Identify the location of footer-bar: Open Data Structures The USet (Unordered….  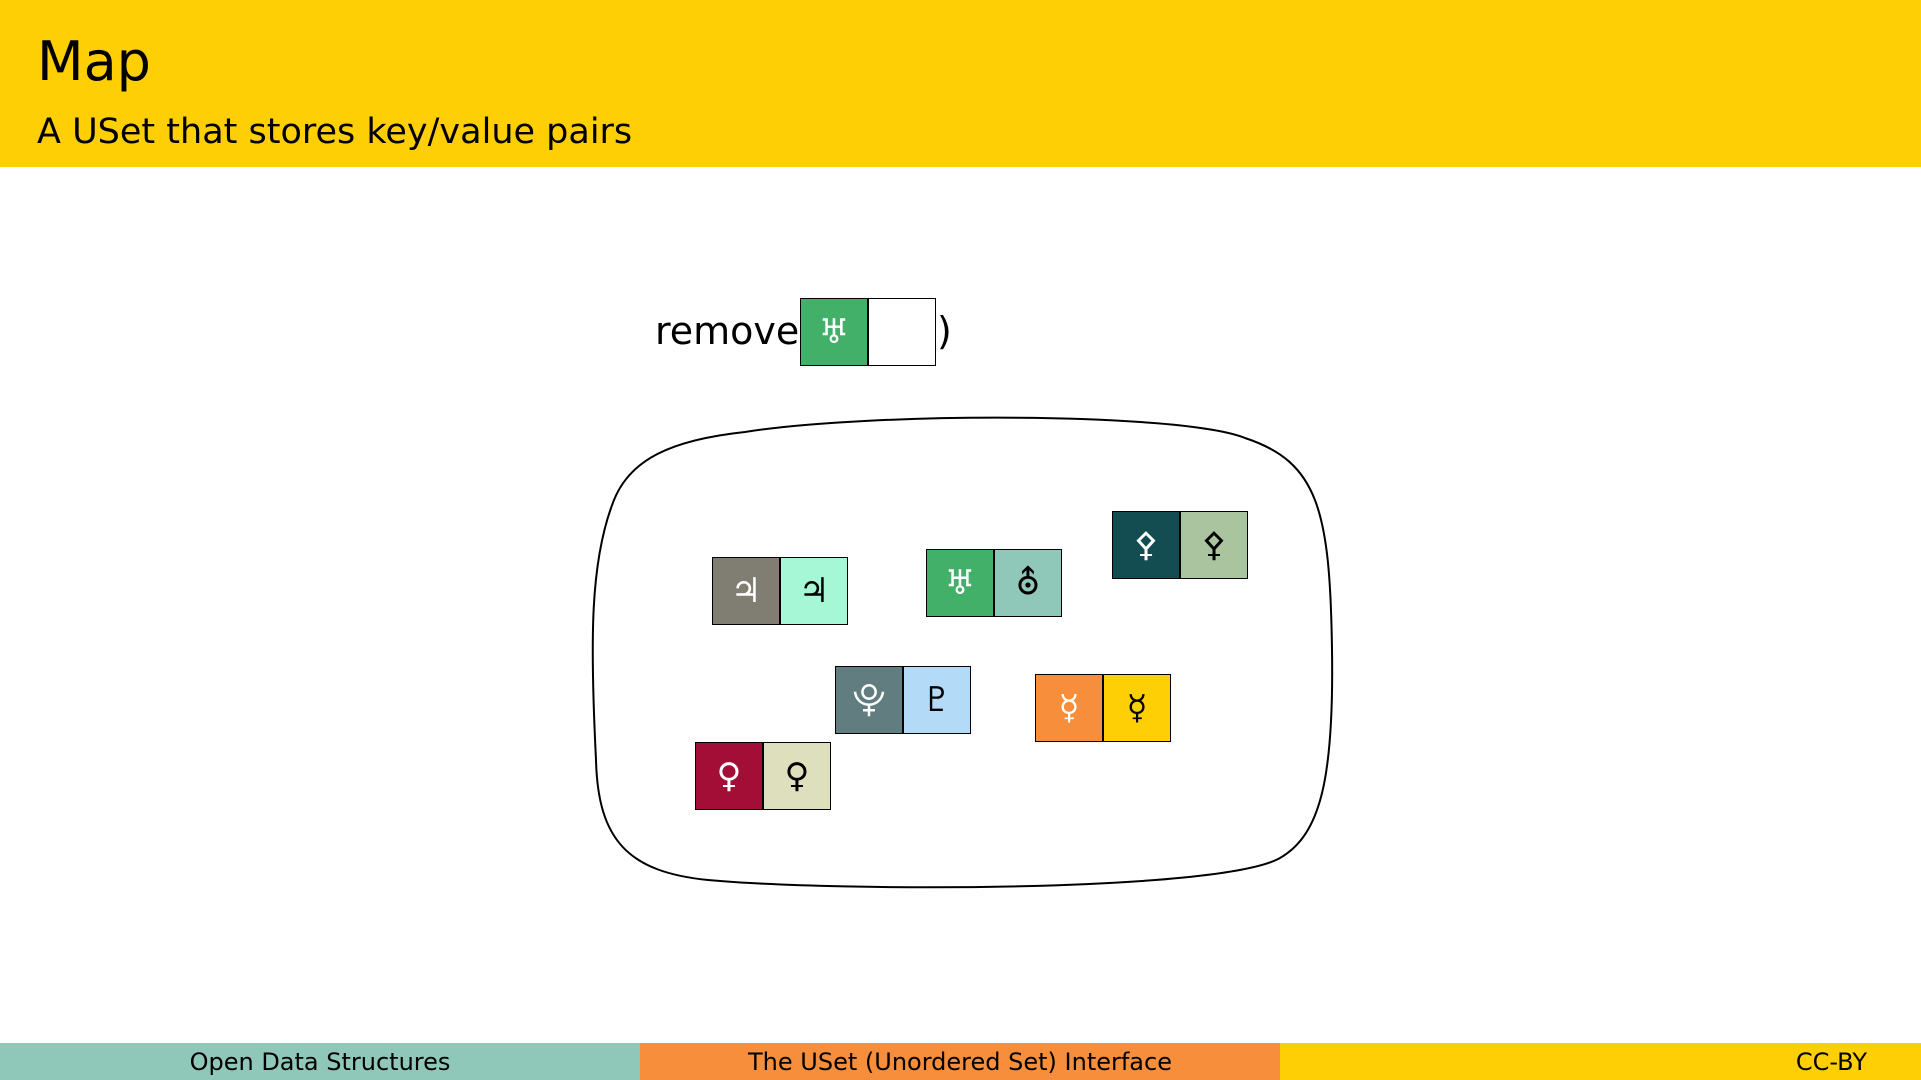
(960, 1061).